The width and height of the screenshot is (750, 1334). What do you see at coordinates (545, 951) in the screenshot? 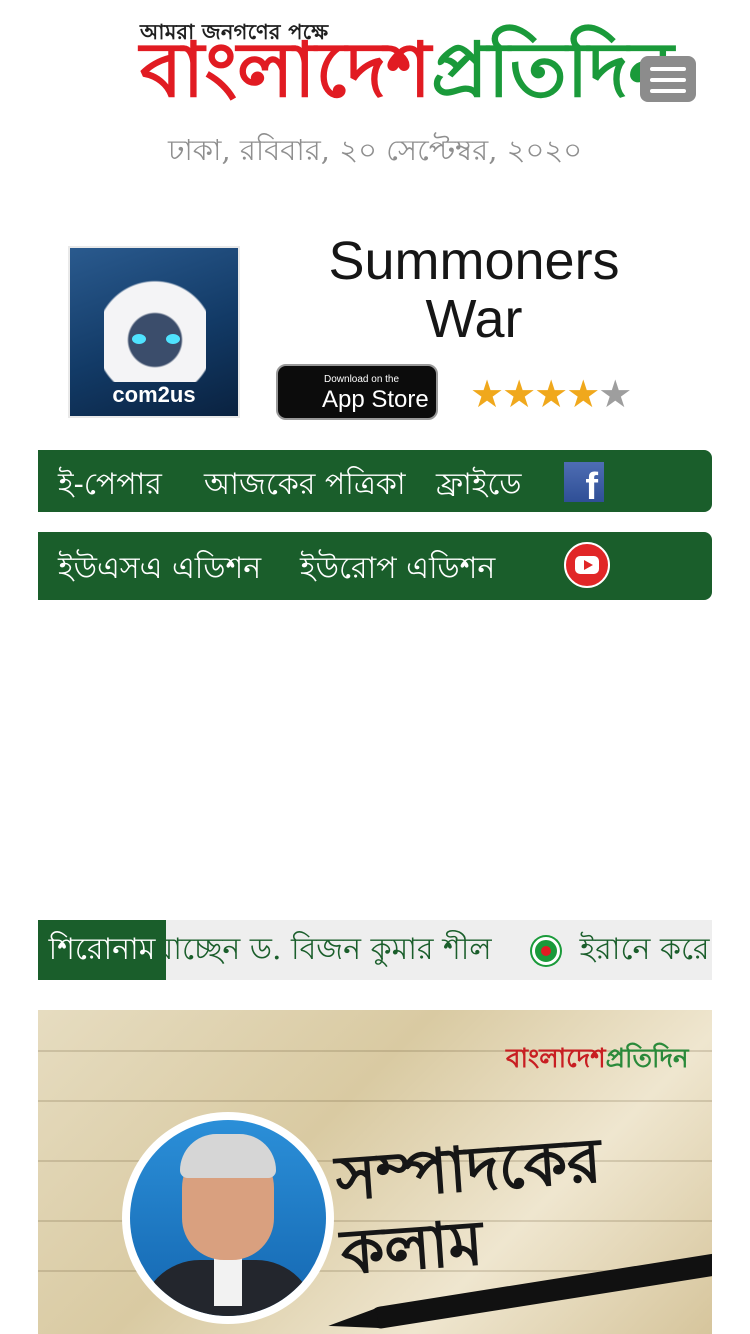
I see `ticker-separator-icon` at bounding box center [545, 951].